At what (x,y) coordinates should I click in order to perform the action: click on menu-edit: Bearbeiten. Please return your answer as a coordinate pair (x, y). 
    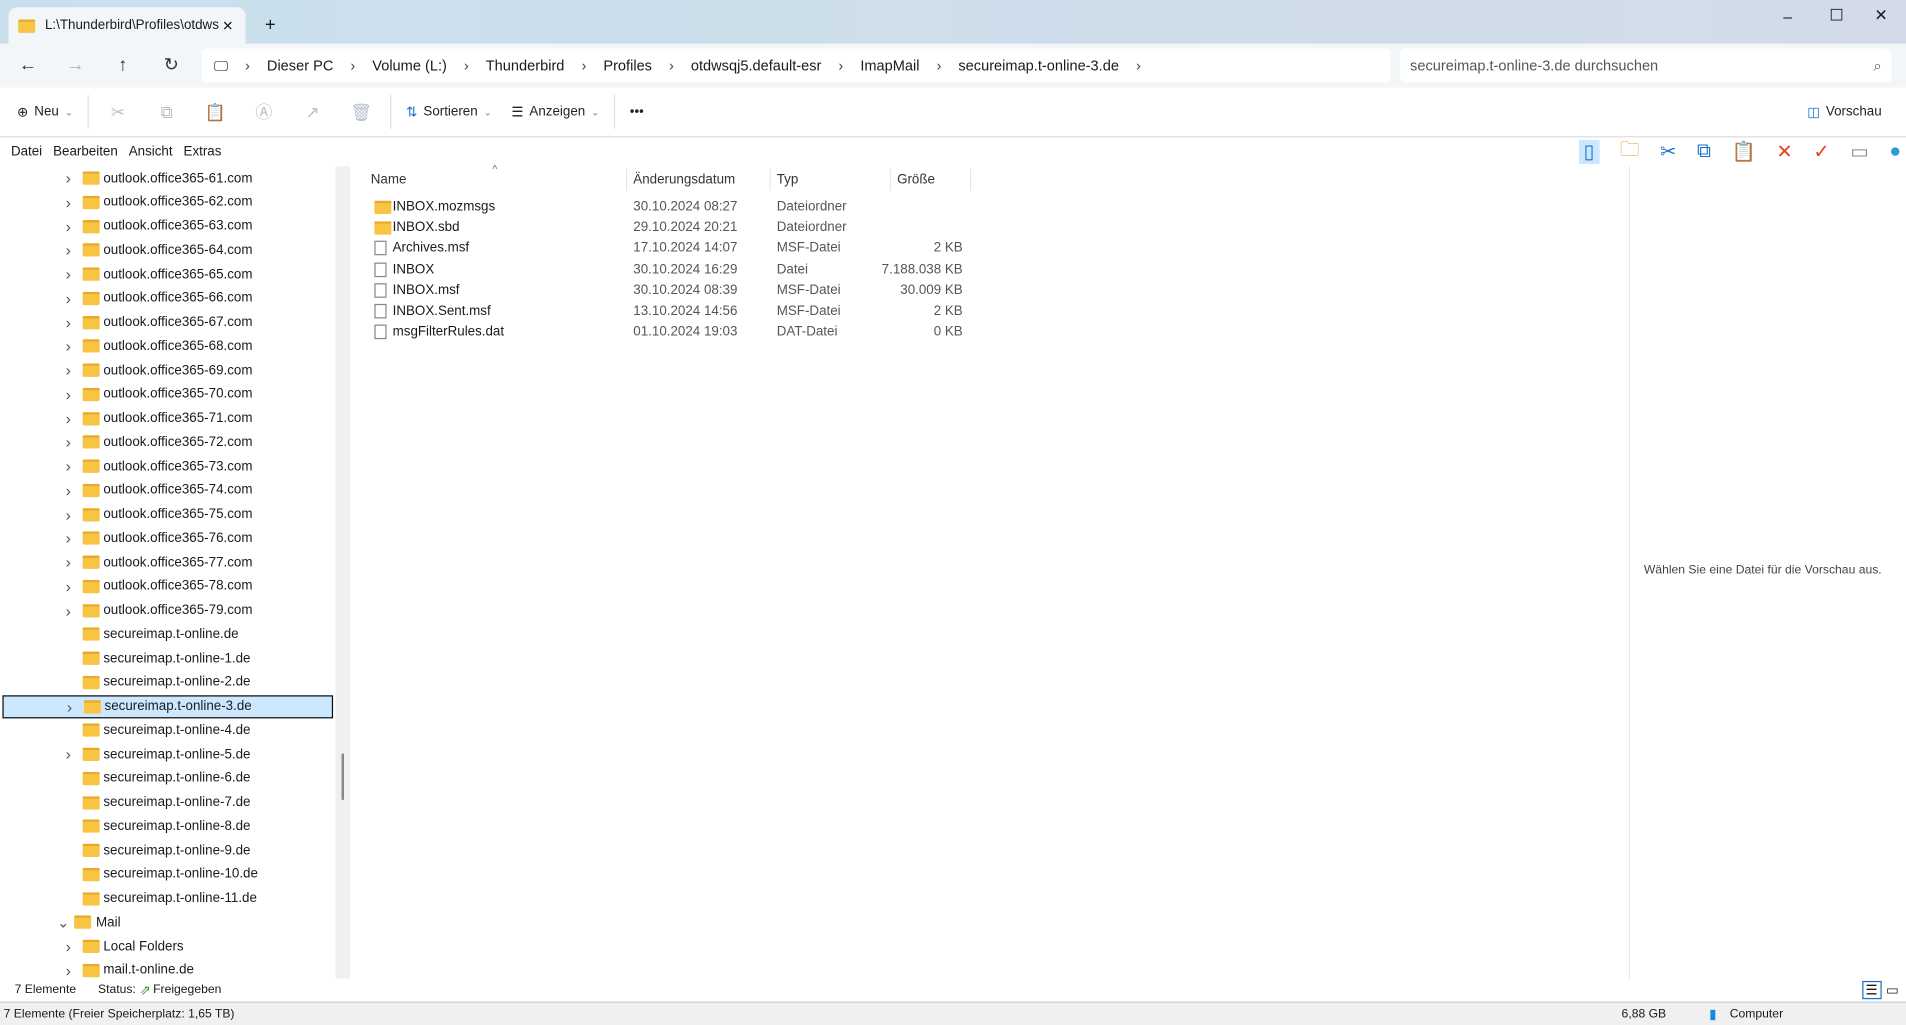
    Looking at the image, I should click on (85, 152).